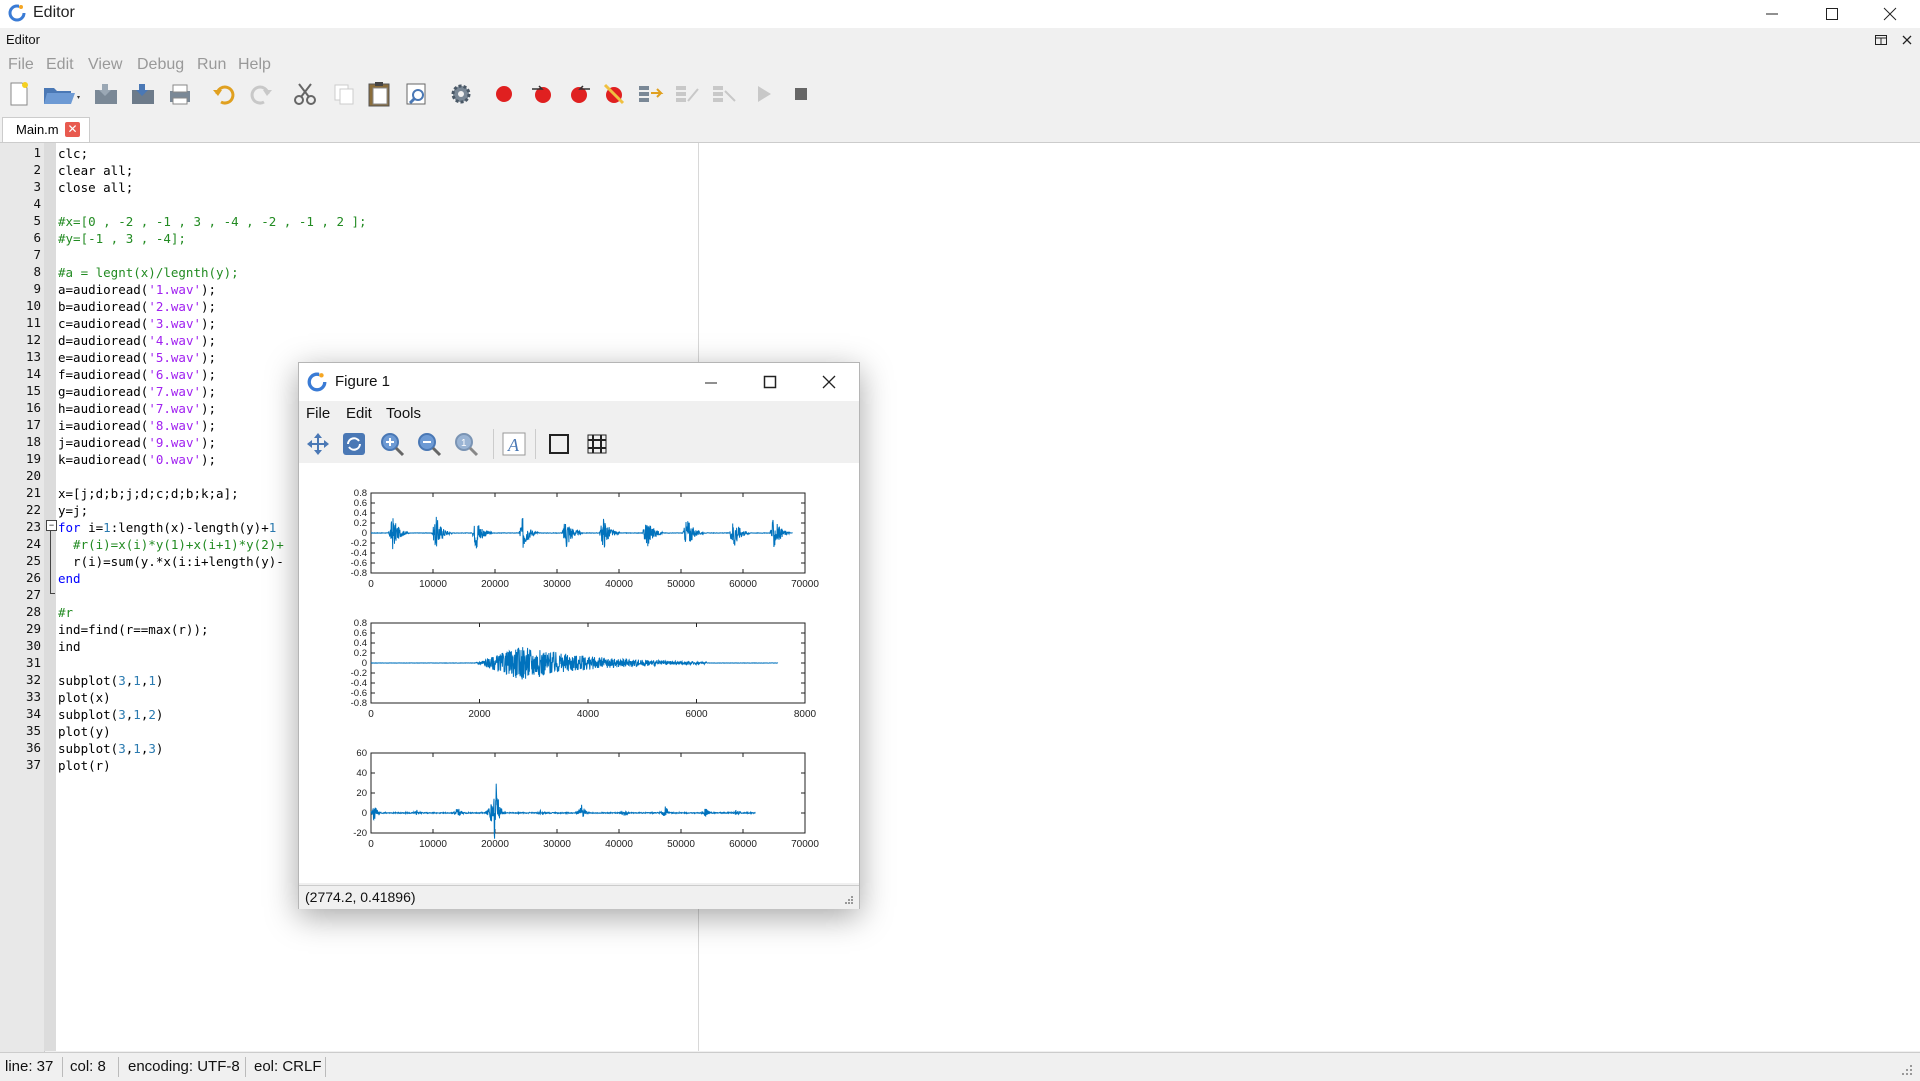  Describe the element at coordinates (359, 413) in the screenshot. I see `figure-menu-edit: Edit` at that location.